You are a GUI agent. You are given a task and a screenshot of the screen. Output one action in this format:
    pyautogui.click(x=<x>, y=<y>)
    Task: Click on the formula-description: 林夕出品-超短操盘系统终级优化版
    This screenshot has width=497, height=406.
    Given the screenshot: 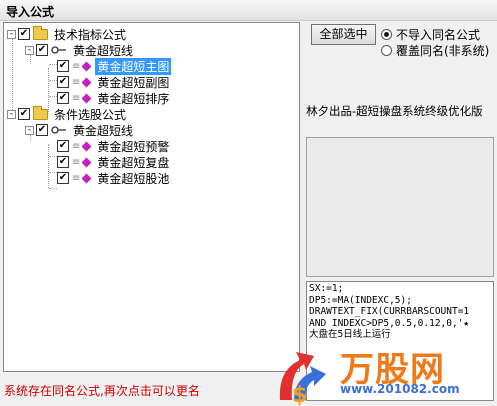 What is the action you would take?
    pyautogui.click(x=394, y=111)
    